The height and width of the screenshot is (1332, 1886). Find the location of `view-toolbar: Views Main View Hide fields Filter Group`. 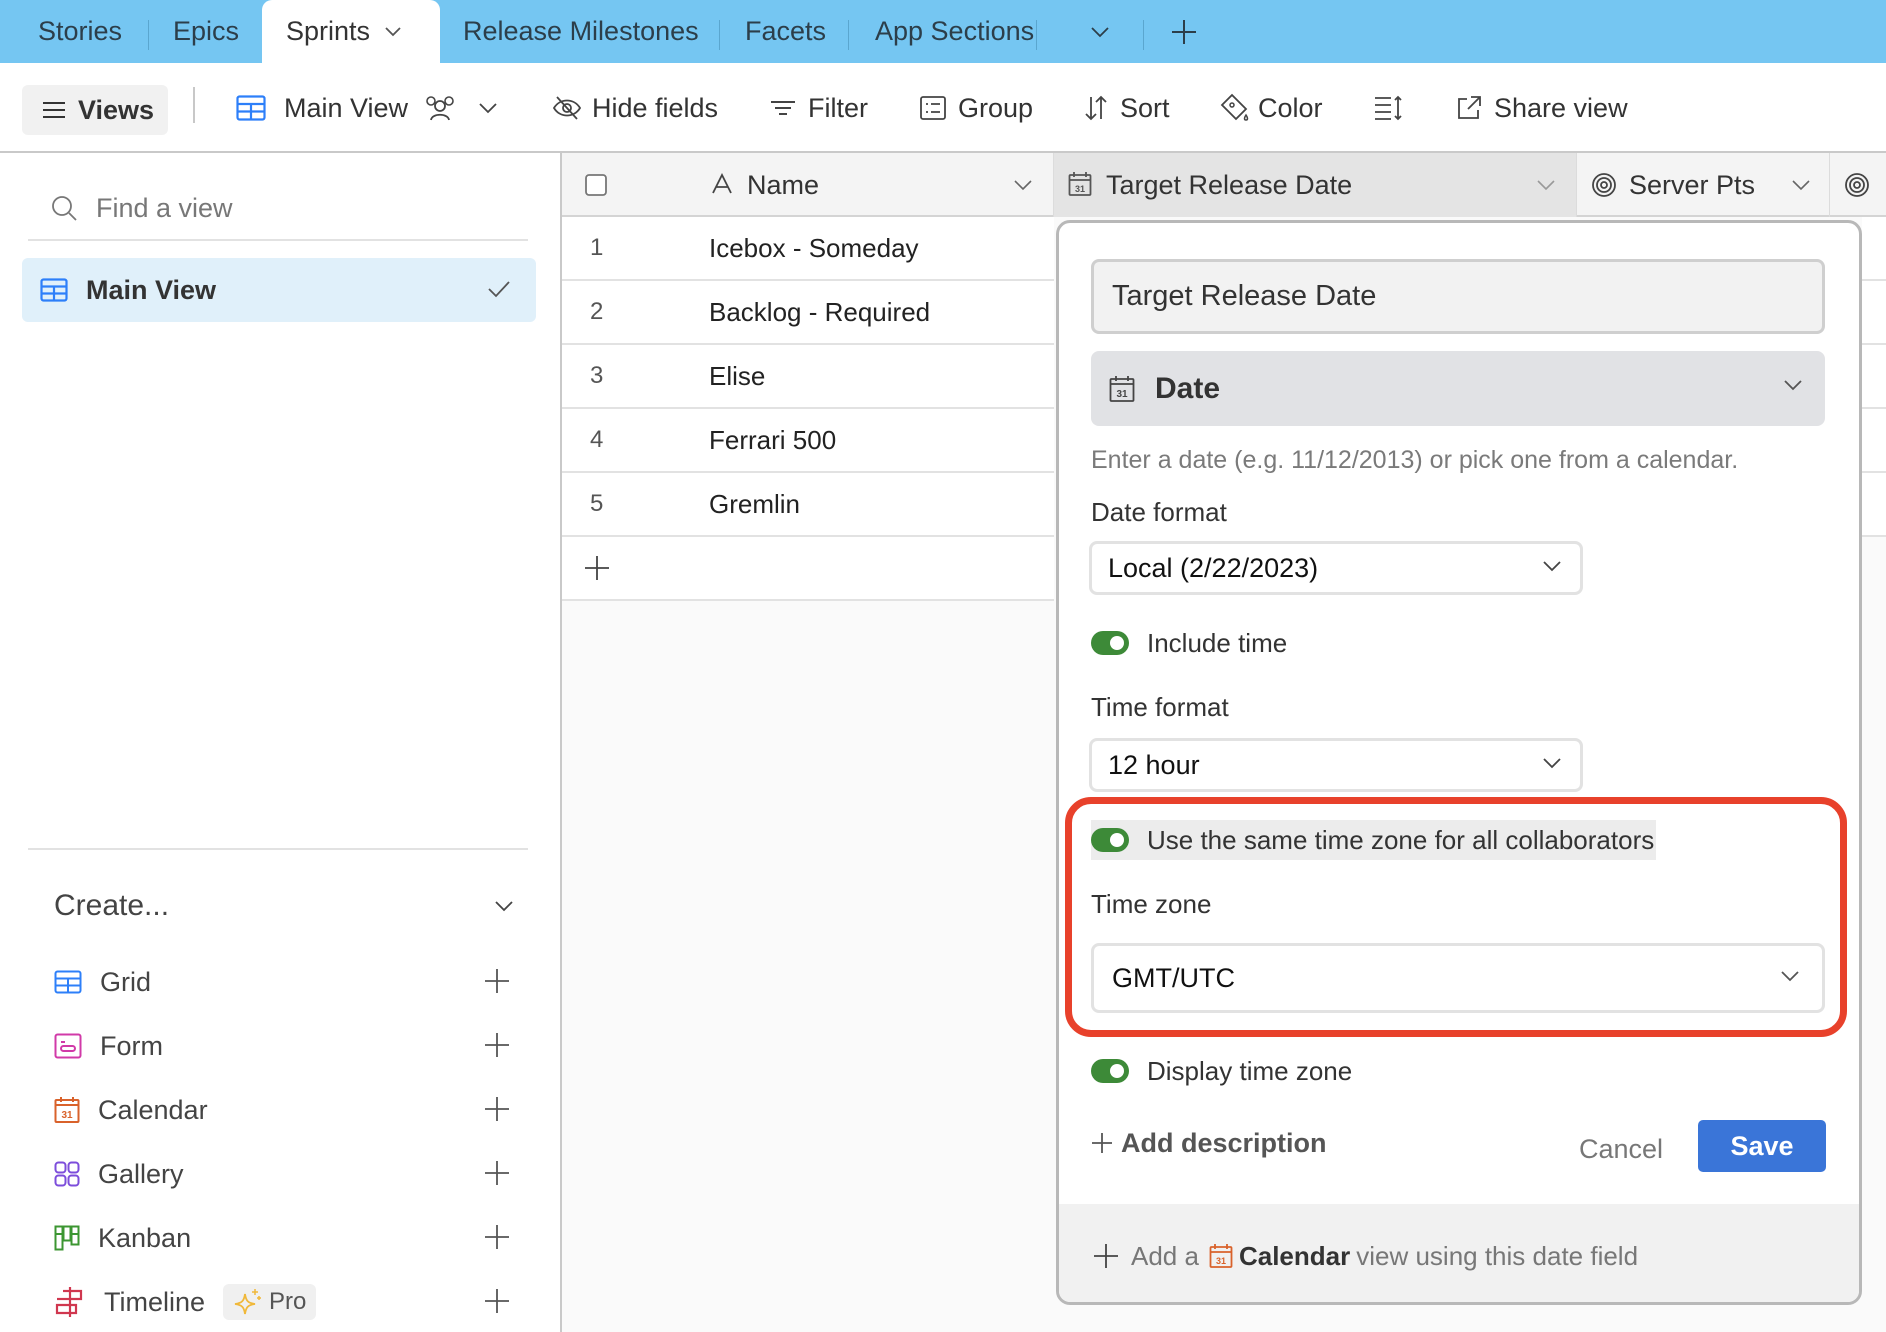

view-toolbar: Views Main View Hide fields Filter Group is located at coordinates (943, 108).